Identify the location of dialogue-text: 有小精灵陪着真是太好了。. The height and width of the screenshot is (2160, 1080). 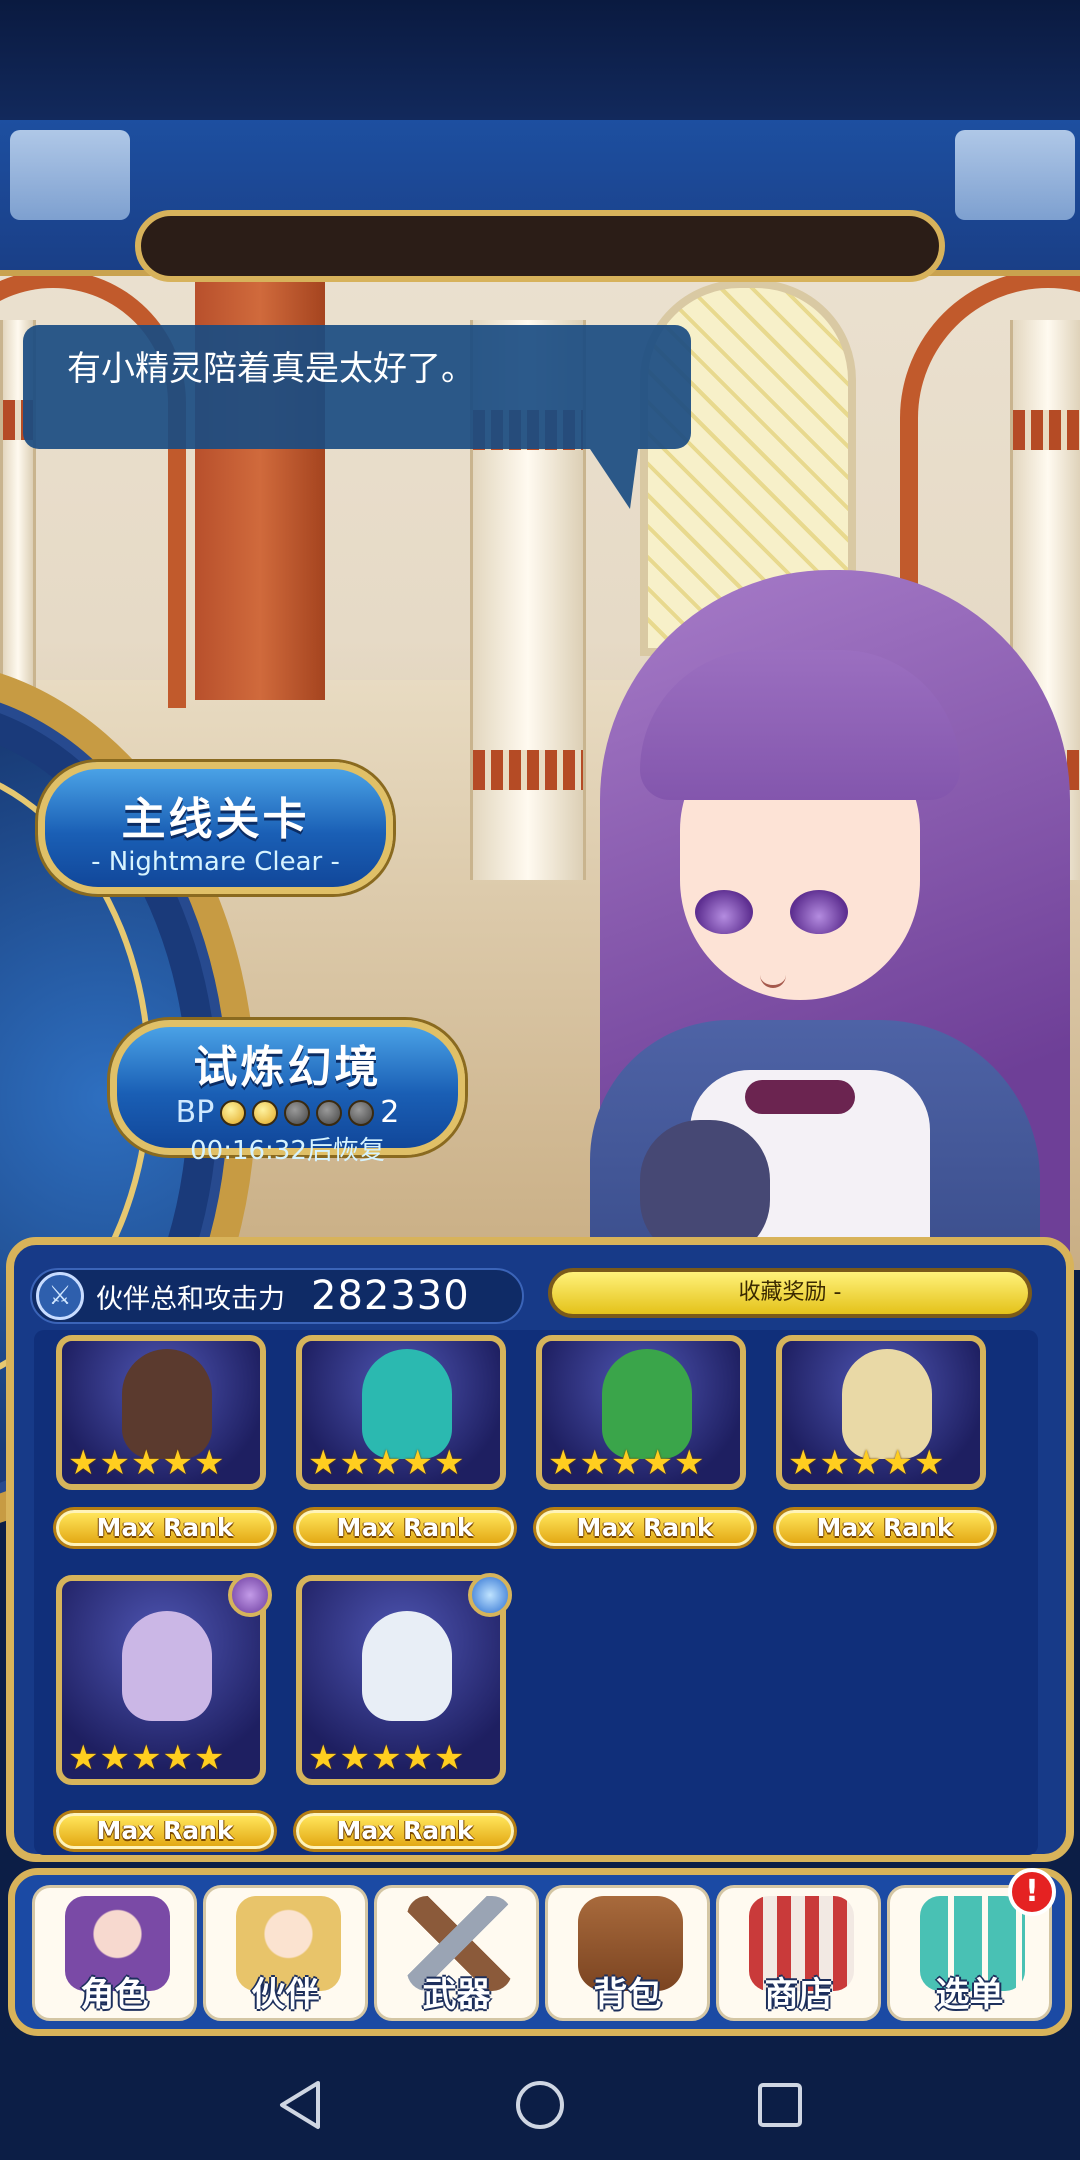
(271, 369).